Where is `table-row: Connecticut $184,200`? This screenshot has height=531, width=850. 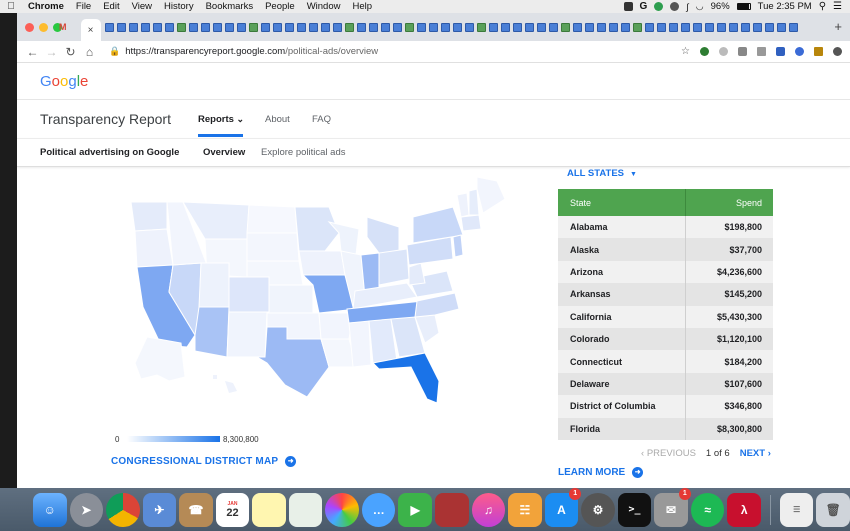 table-row: Connecticut $184,200 is located at coordinates (665, 361).